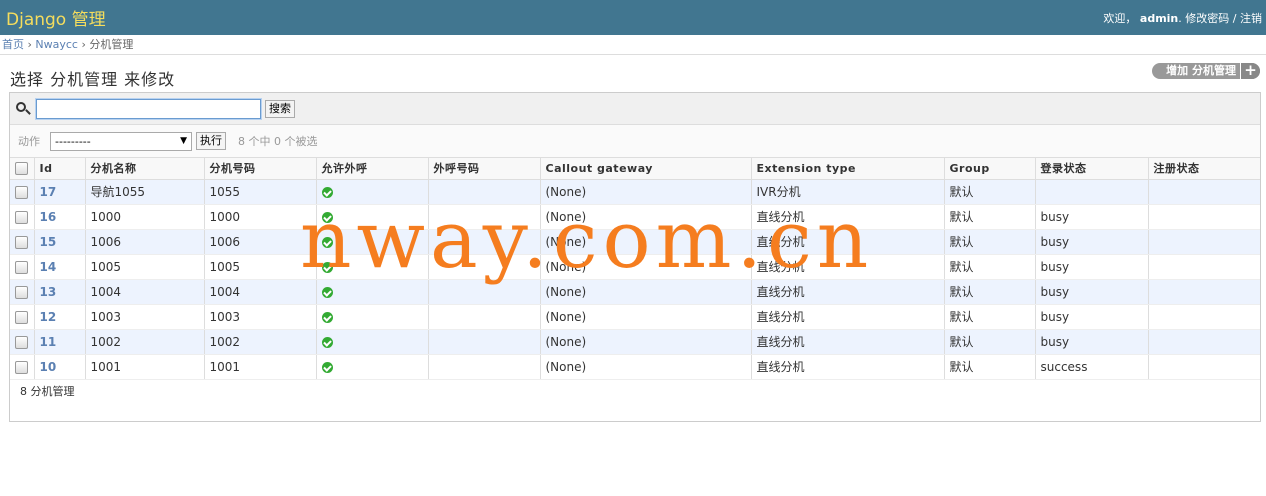 The height and width of the screenshot is (496, 1266). Describe the element at coordinates (29, 141) in the screenshot. I see `actions-label: 动作` at that location.